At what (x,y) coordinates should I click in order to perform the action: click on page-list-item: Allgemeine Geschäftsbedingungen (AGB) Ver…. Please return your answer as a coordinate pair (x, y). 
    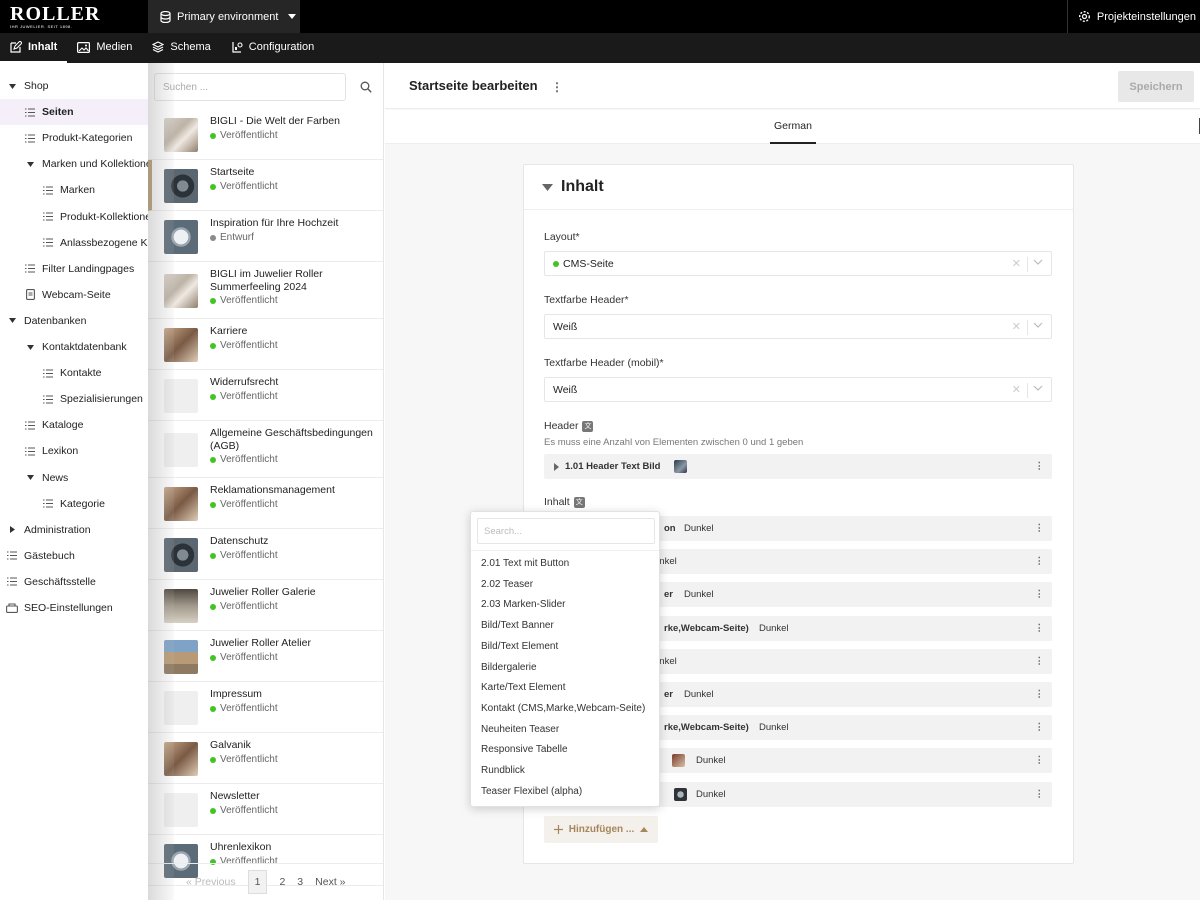
    Looking at the image, I should click on (265, 449).